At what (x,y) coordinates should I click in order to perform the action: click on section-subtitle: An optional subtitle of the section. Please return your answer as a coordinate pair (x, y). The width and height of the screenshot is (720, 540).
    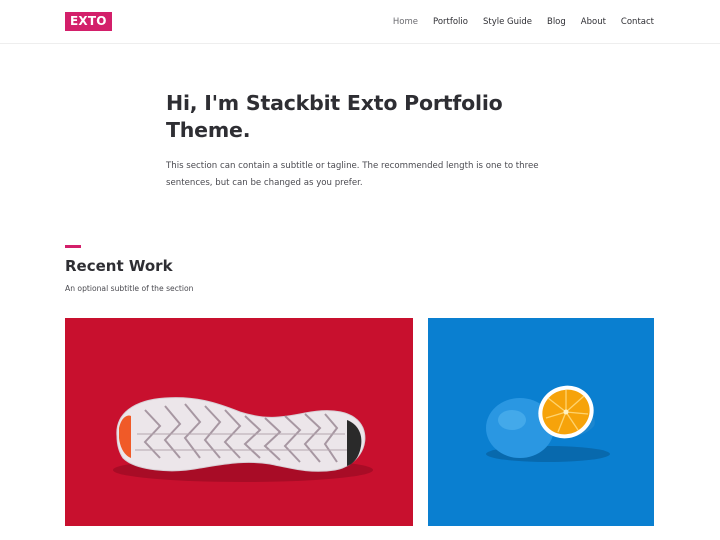
    Looking at the image, I should click on (129, 288).